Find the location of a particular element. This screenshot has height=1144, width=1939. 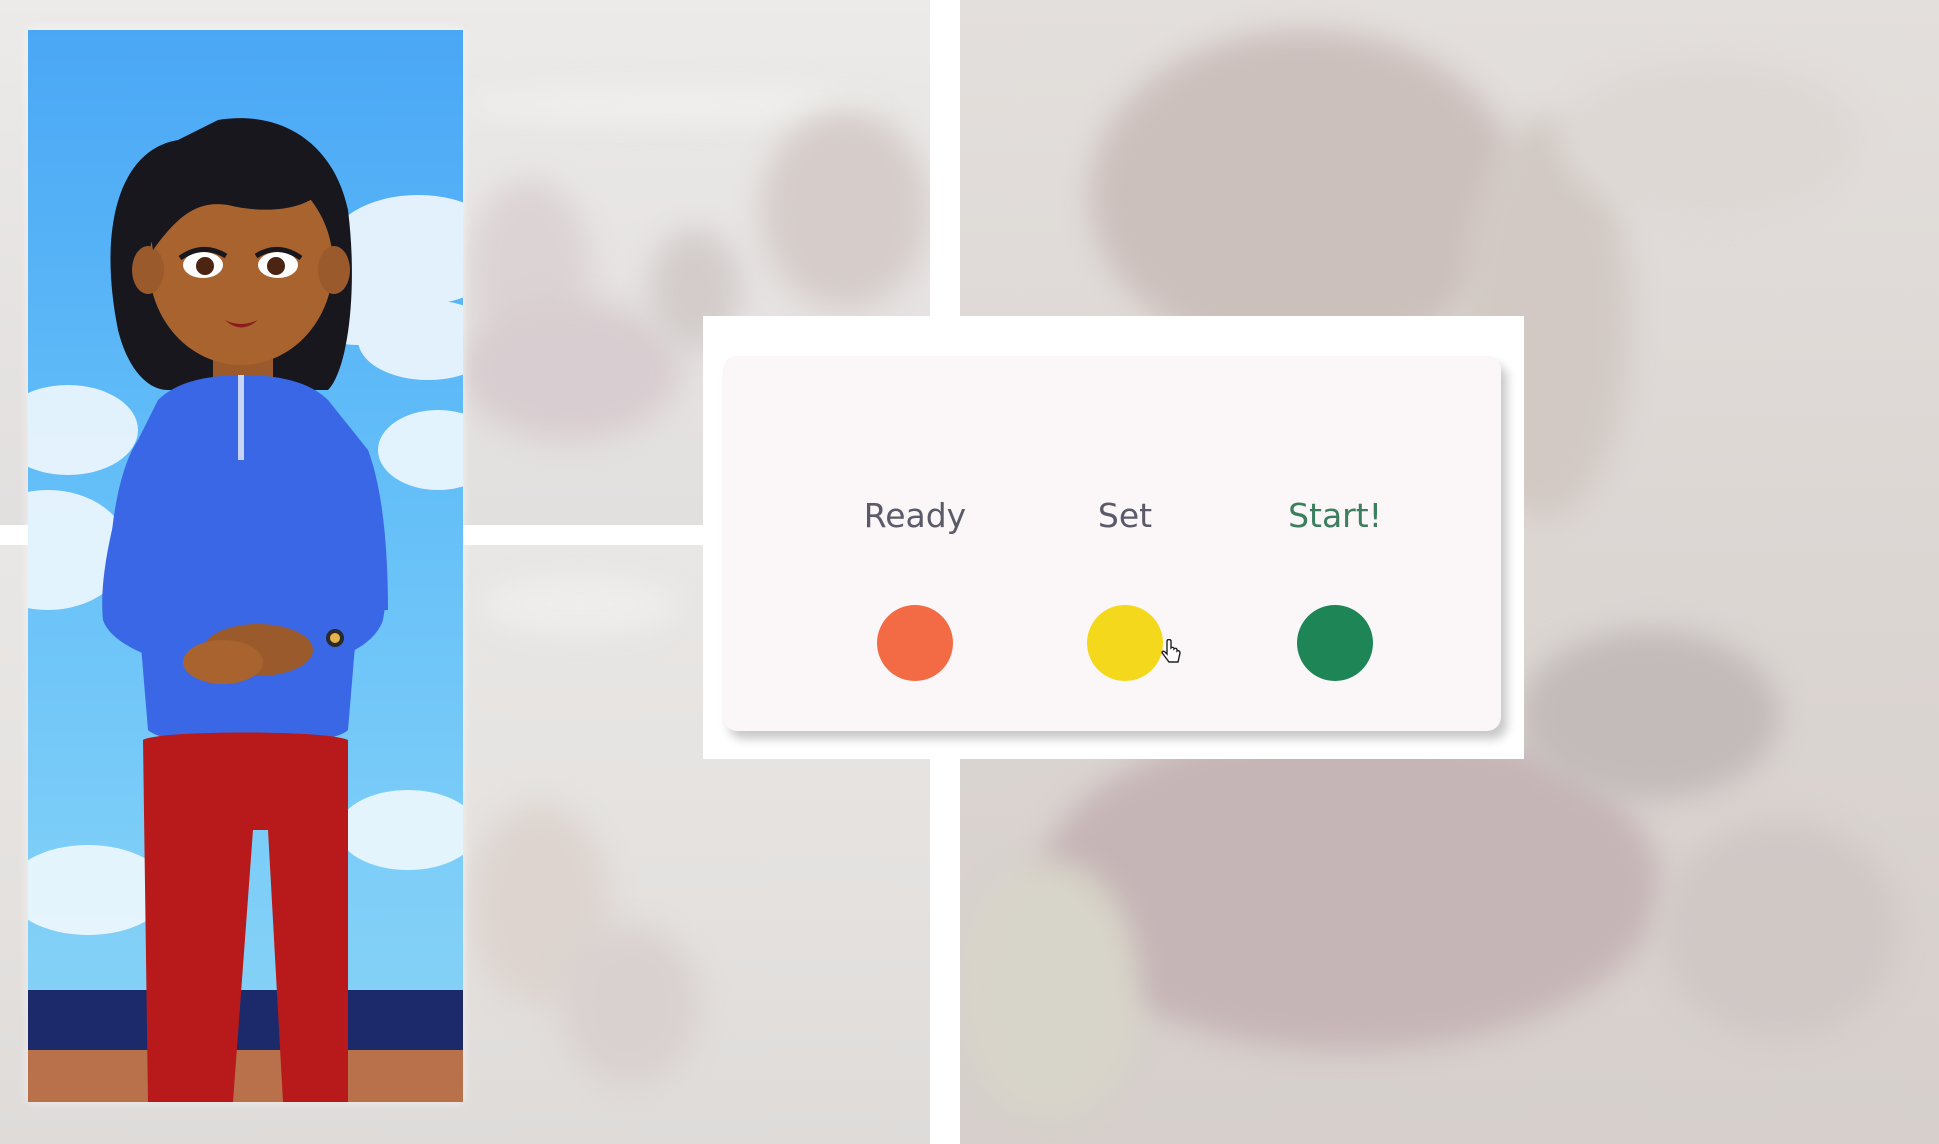

set-label: Set is located at coordinates (1125, 515).